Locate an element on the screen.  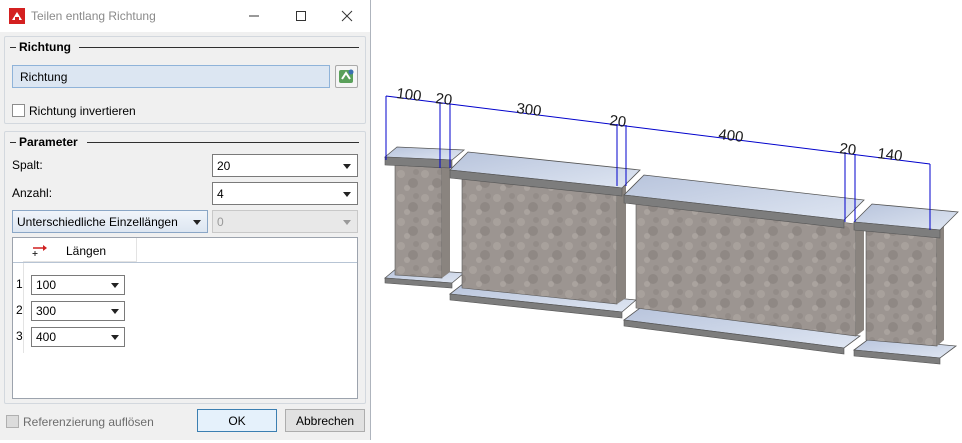
maximize-button is located at coordinates (301, 16).